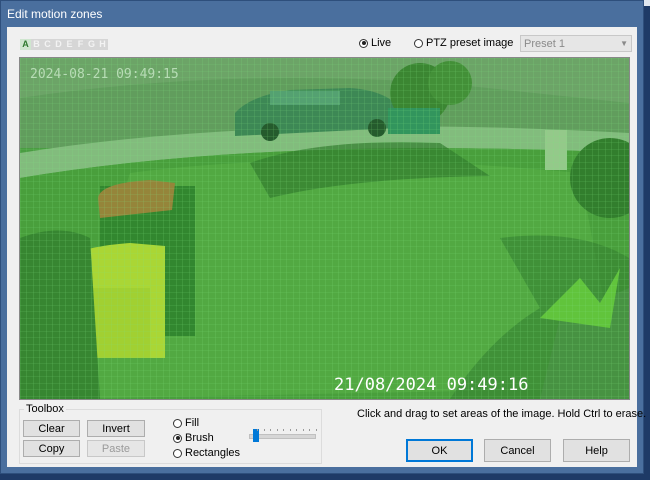  I want to click on title-bar: Edit motion zones, so click(322, 14).